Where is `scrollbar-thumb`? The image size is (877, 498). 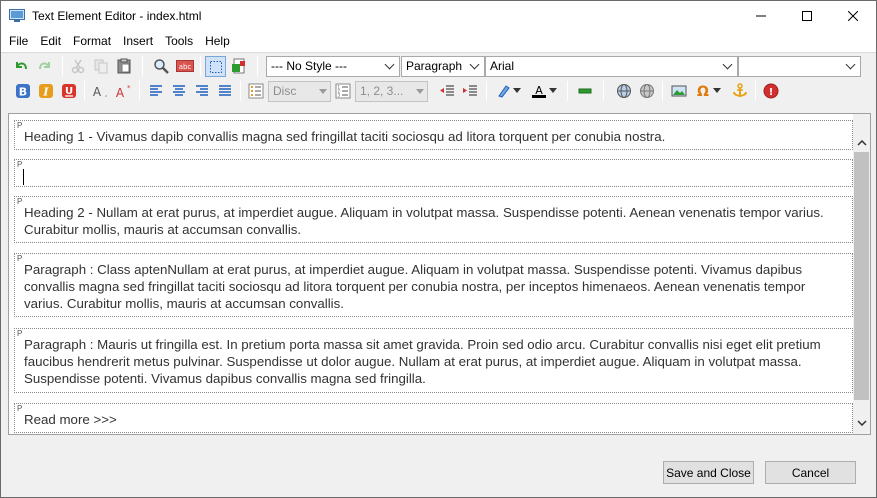
scrollbar-thumb is located at coordinates (861, 276).